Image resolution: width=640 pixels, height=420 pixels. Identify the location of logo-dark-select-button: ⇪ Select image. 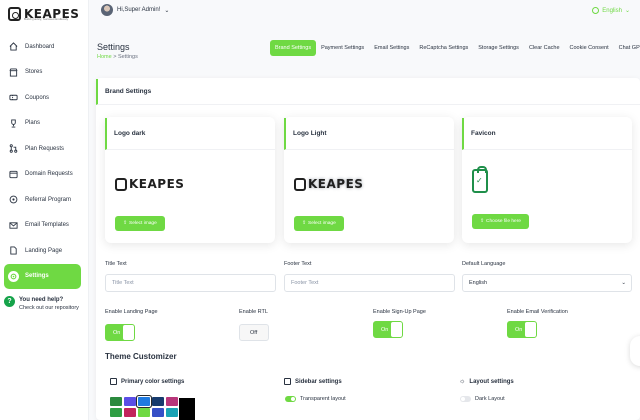
(140, 223).